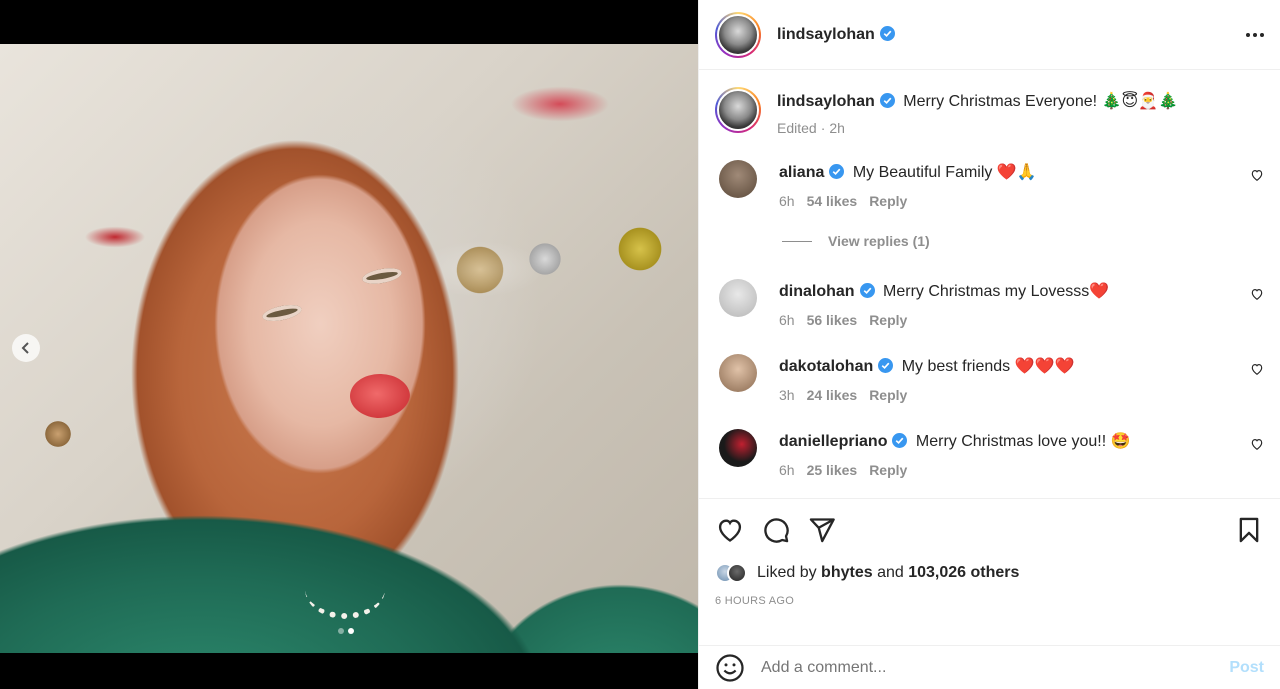 The image size is (1280, 689). What do you see at coordinates (847, 572) in the screenshot?
I see `liked-by-user: bhytes` at bounding box center [847, 572].